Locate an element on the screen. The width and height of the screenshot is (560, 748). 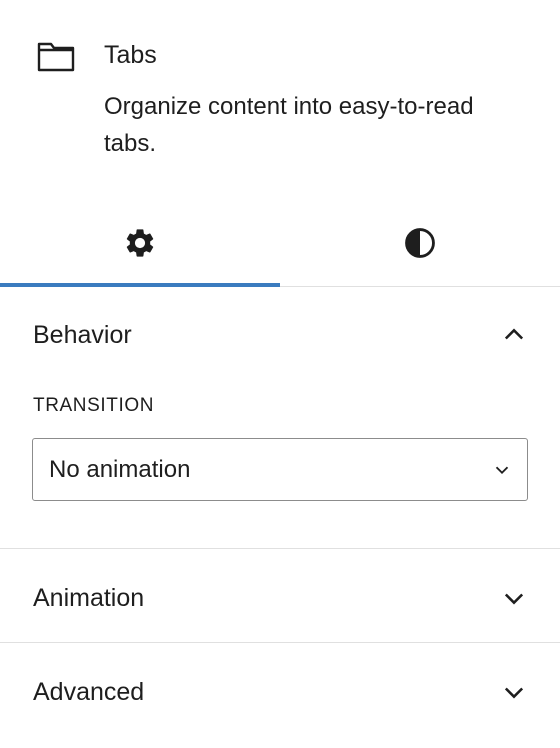
tab-settings is located at coordinates (140, 243).